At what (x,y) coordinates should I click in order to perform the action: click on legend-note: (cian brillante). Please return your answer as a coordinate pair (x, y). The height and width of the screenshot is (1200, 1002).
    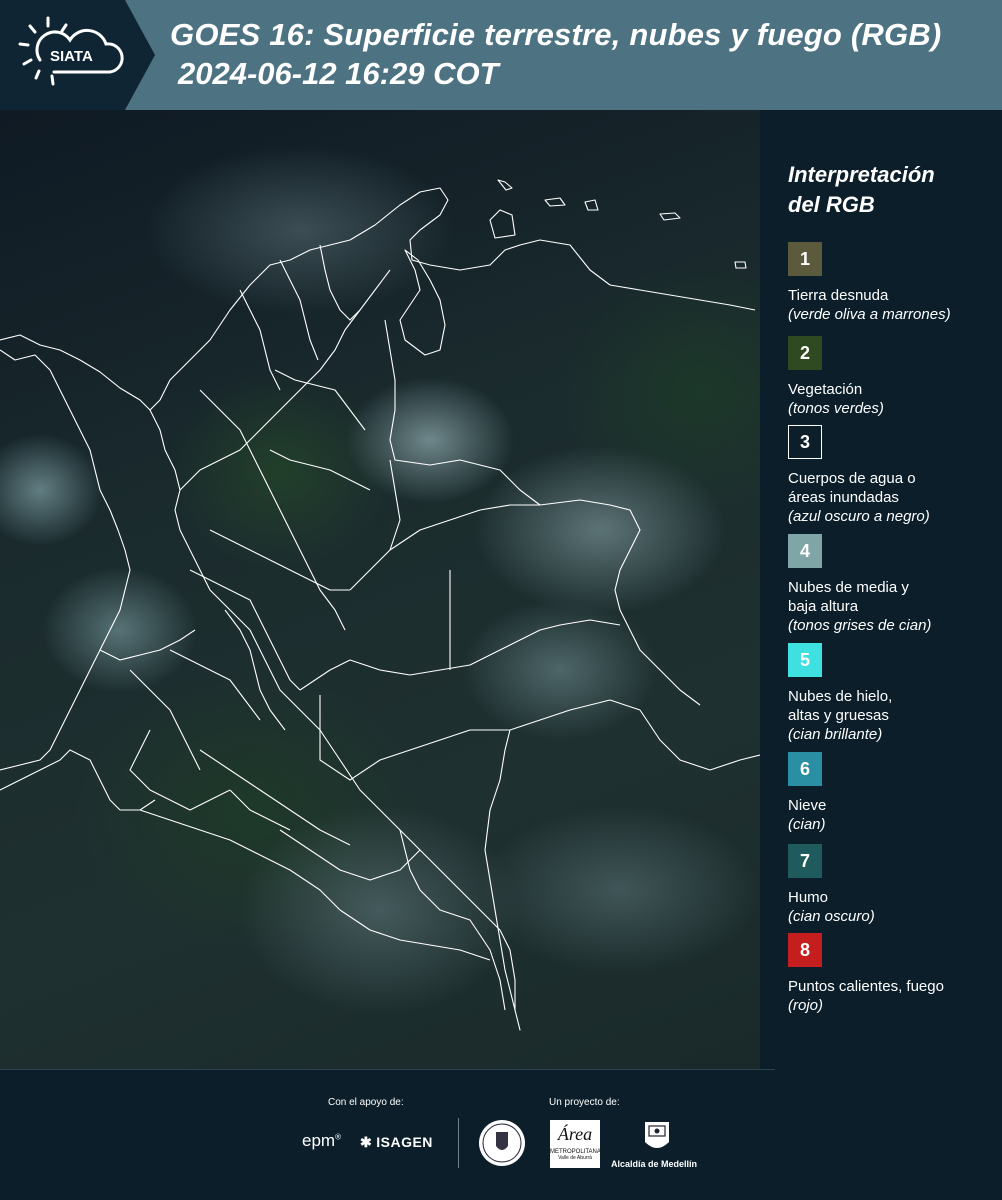
    Looking at the image, I should click on (835, 734).